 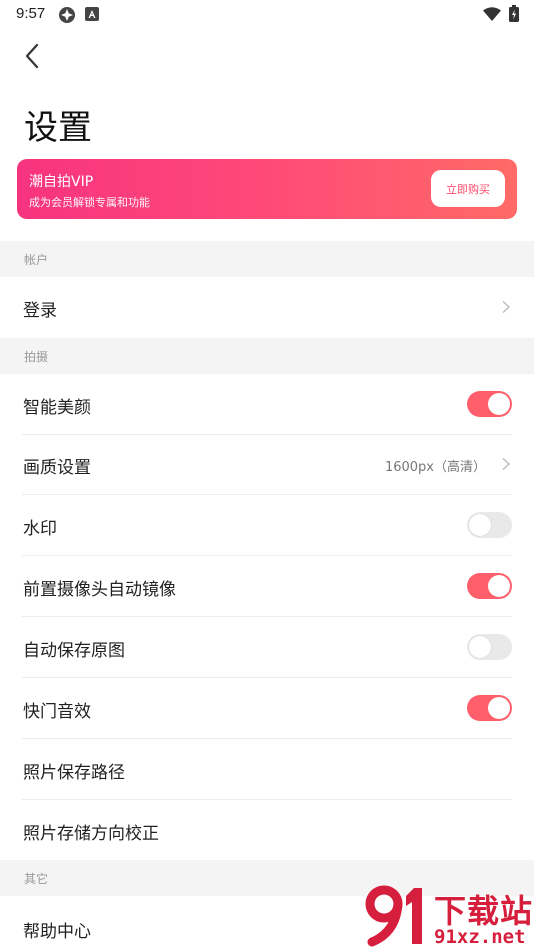 I want to click on row-label: 登录, so click(x=40, y=311).